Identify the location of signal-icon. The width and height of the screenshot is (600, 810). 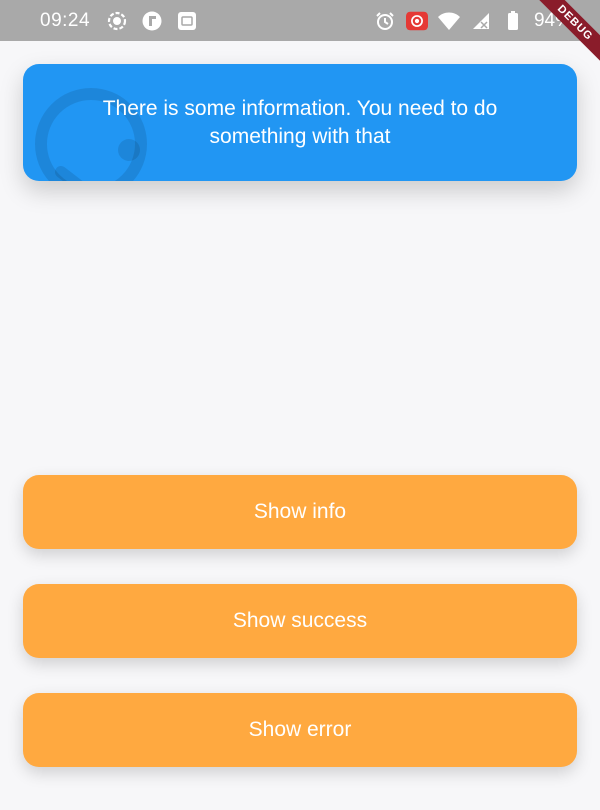
(481, 21).